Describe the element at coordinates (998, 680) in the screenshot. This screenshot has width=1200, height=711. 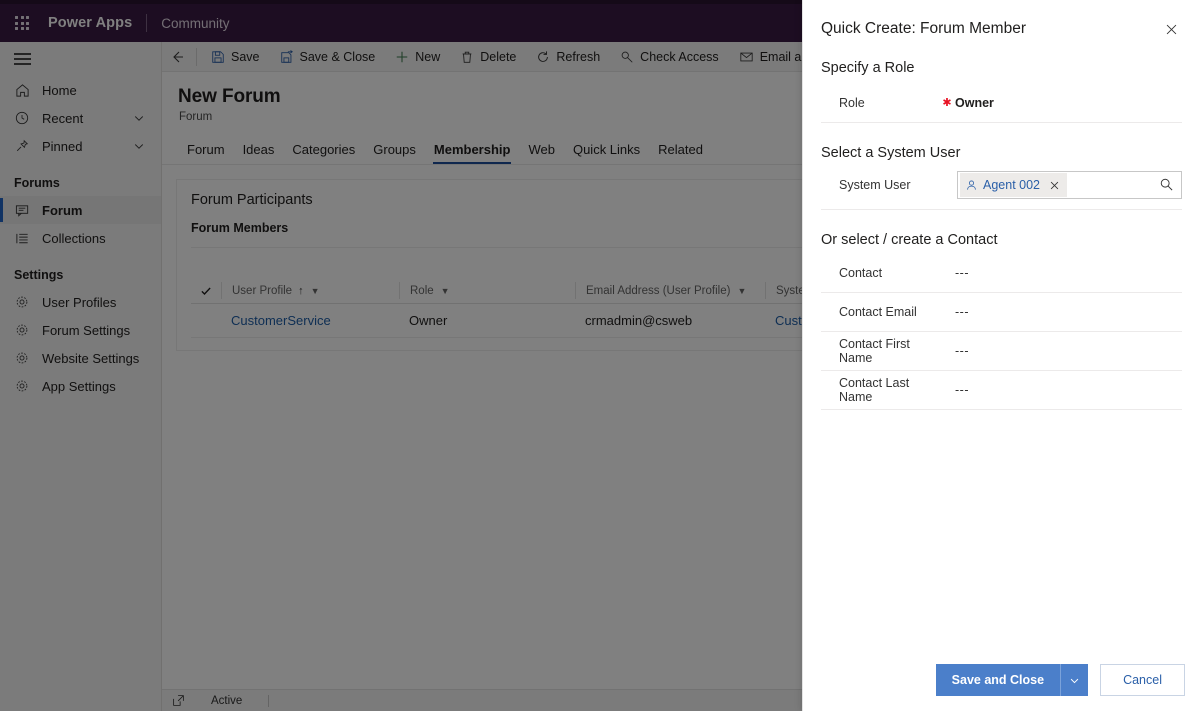
I see `save-and-close-button: Save and Close` at that location.